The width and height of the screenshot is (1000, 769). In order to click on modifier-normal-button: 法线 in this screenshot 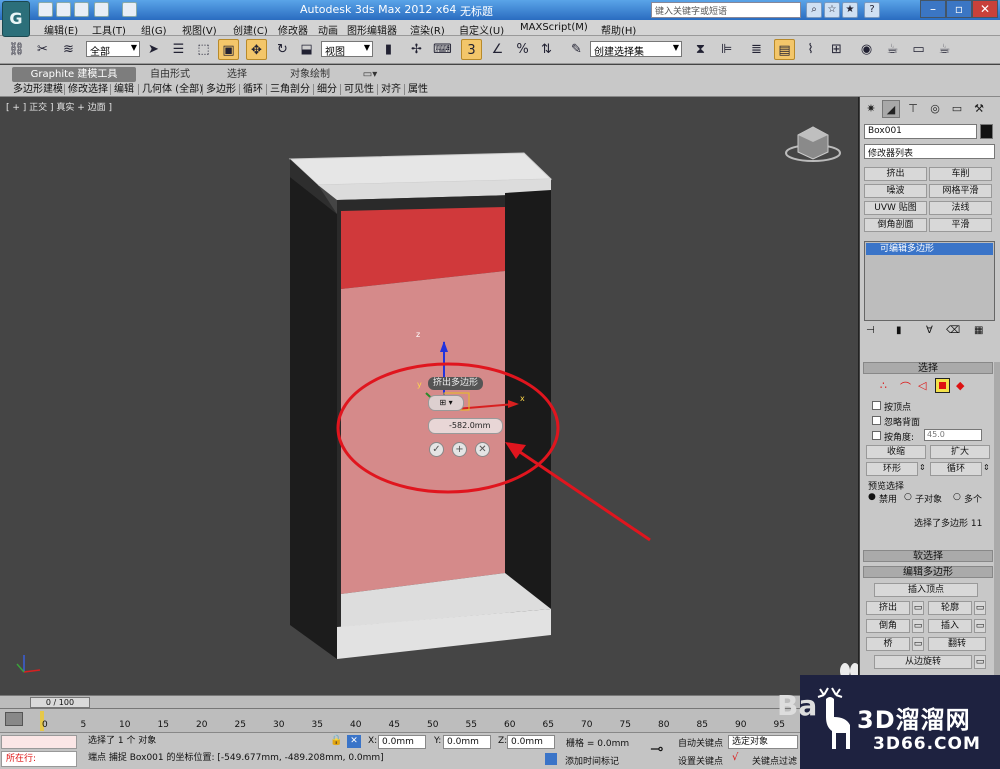, I will do `click(960, 208)`.